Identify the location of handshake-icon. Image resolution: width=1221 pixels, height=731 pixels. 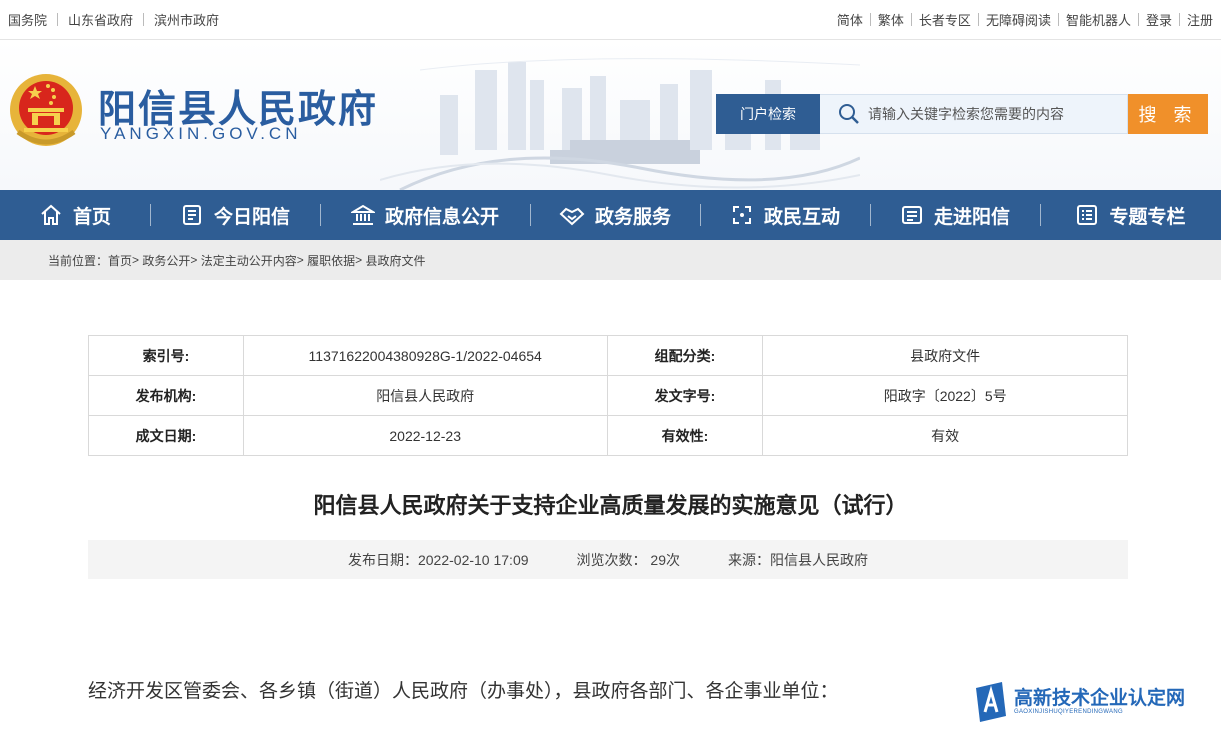
(572, 216).